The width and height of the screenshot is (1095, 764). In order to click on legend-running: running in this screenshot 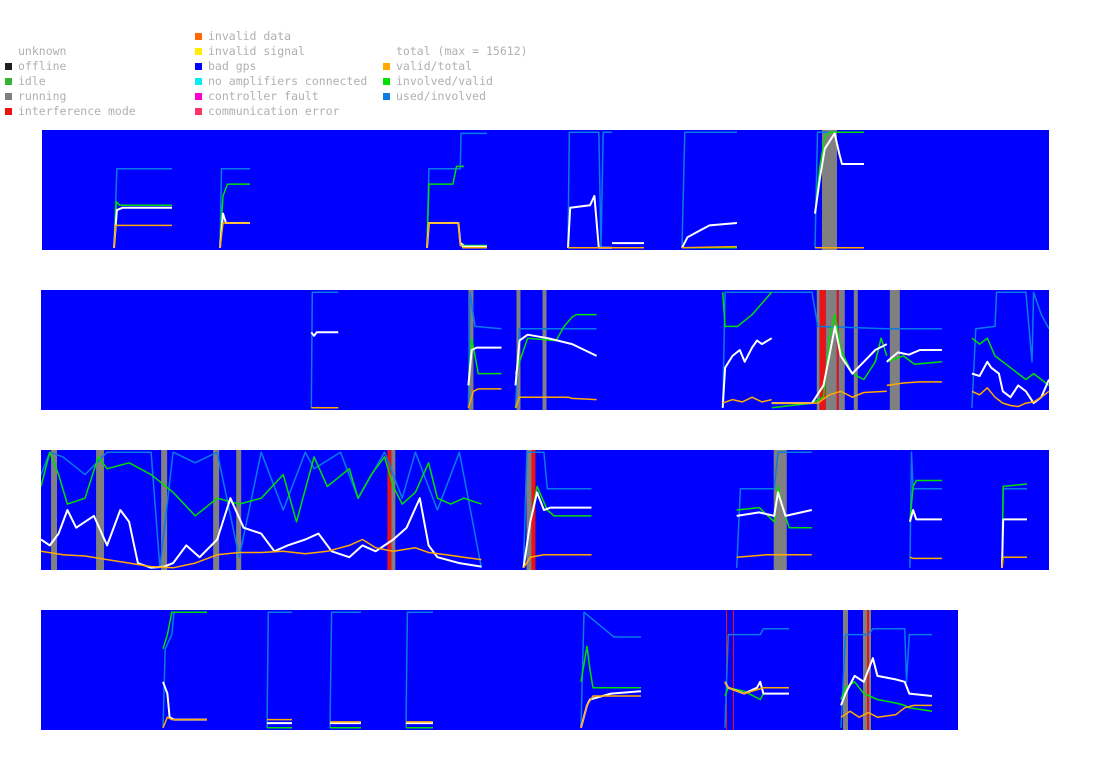, I will do `click(35, 96)`.